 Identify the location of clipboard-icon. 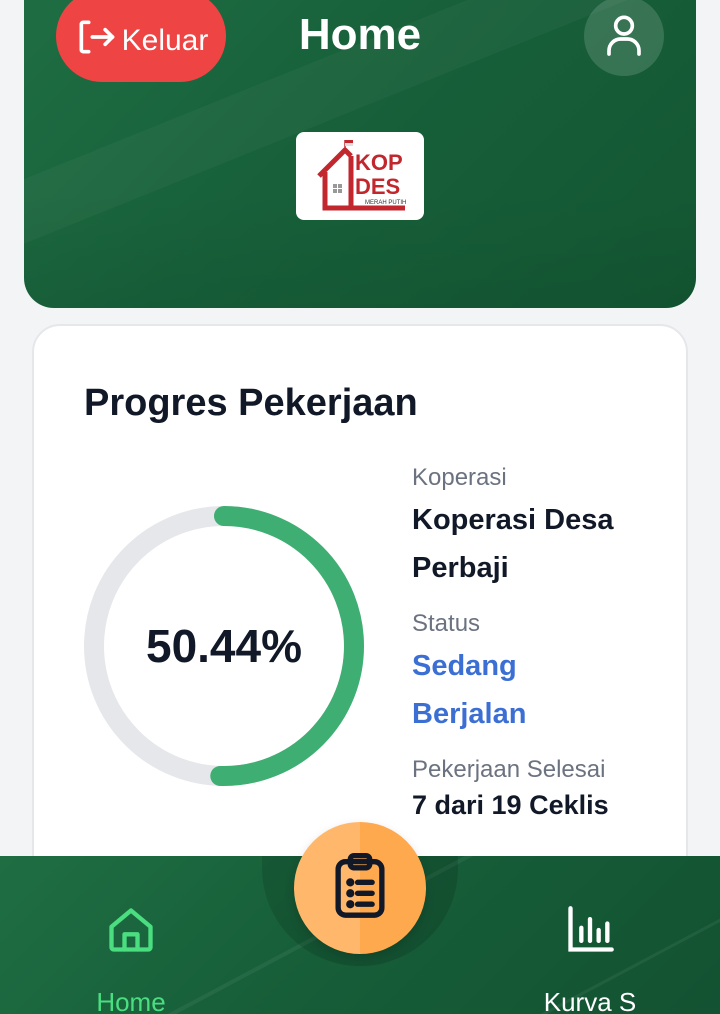
(360, 888).